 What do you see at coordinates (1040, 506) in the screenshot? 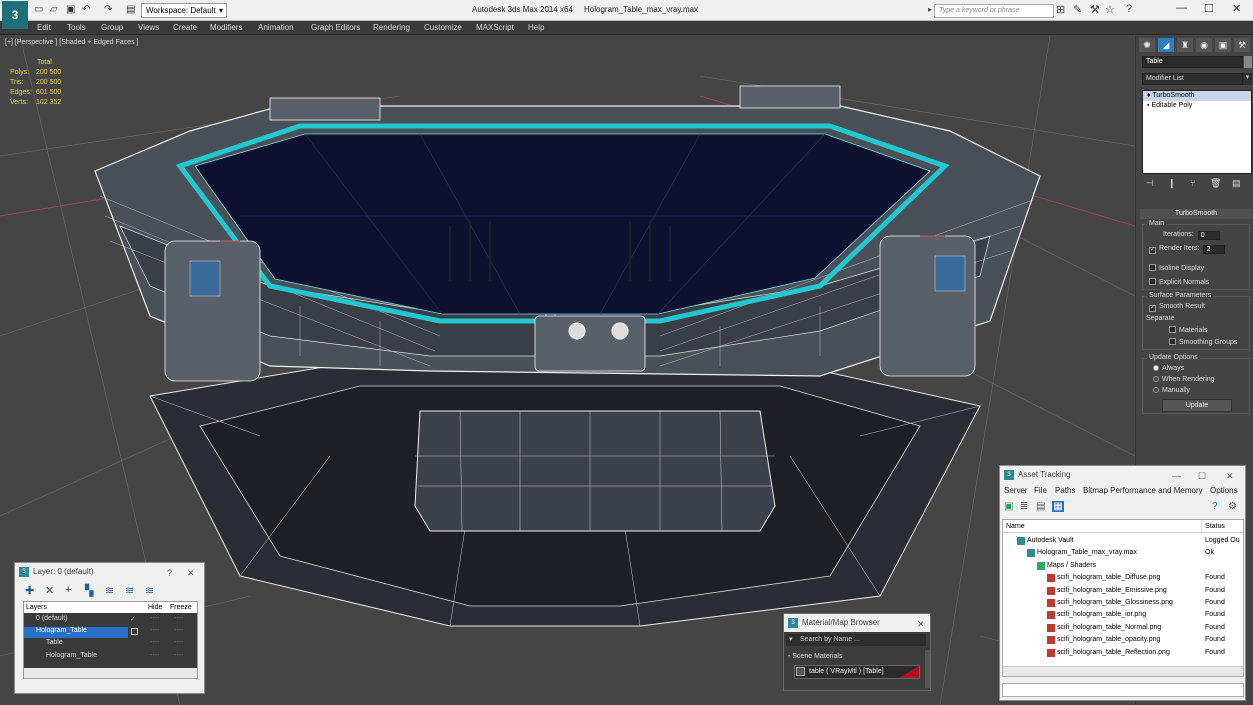
I see `table-view-icon: ▤` at bounding box center [1040, 506].